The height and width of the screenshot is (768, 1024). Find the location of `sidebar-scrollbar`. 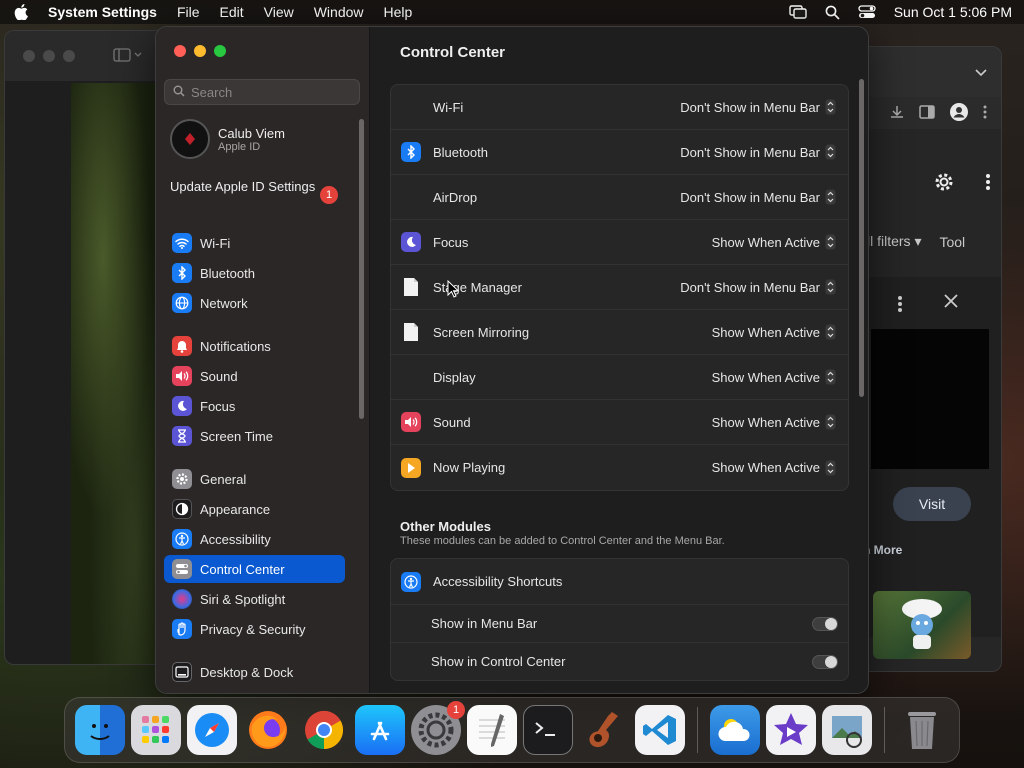

sidebar-scrollbar is located at coordinates (361, 269).